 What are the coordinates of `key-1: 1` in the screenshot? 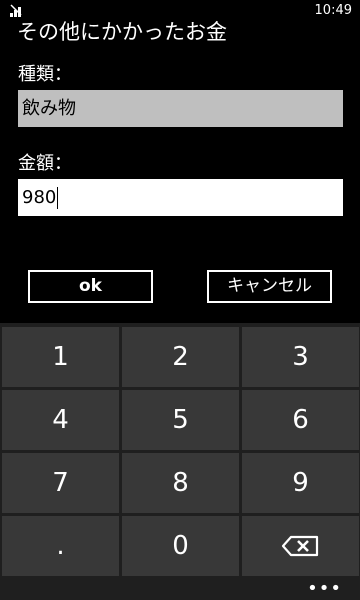 It's located at (60, 357).